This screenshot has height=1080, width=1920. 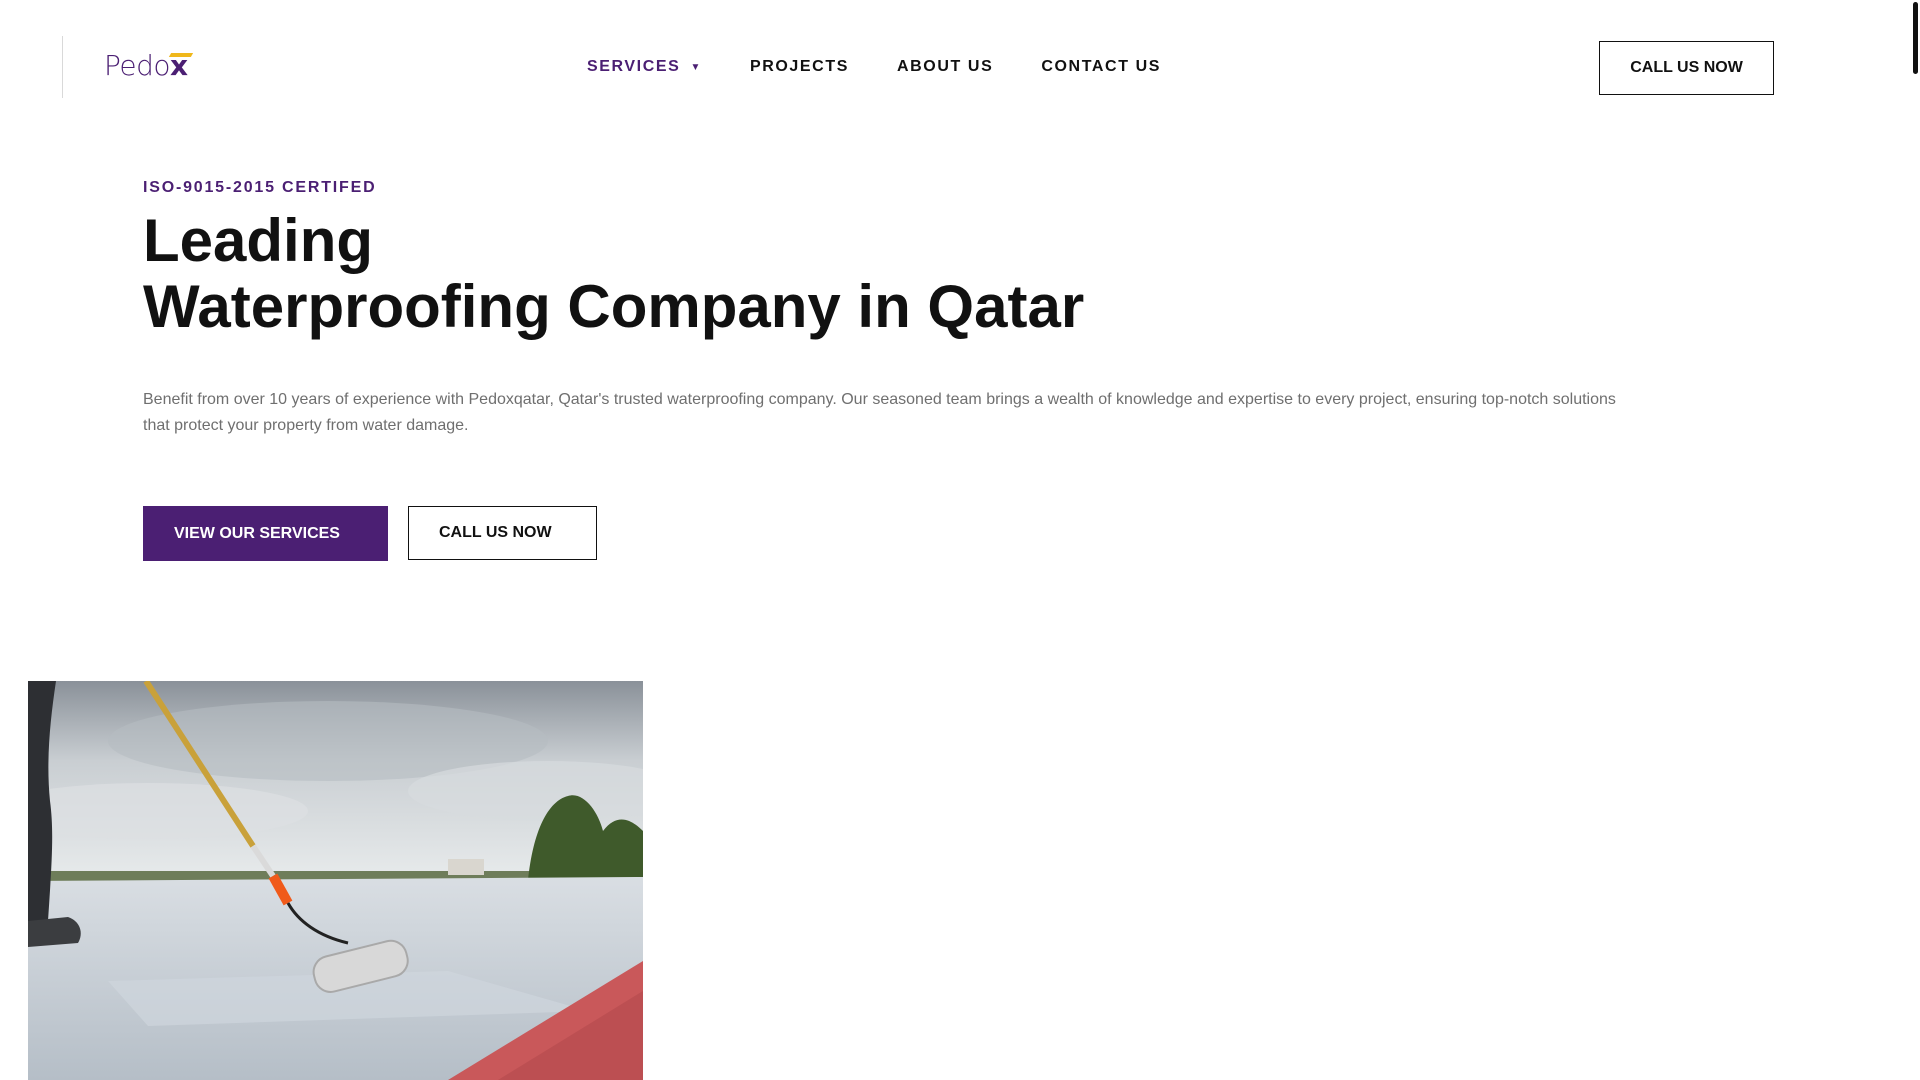 I want to click on scrollbar-thumb, so click(x=1915, y=38).